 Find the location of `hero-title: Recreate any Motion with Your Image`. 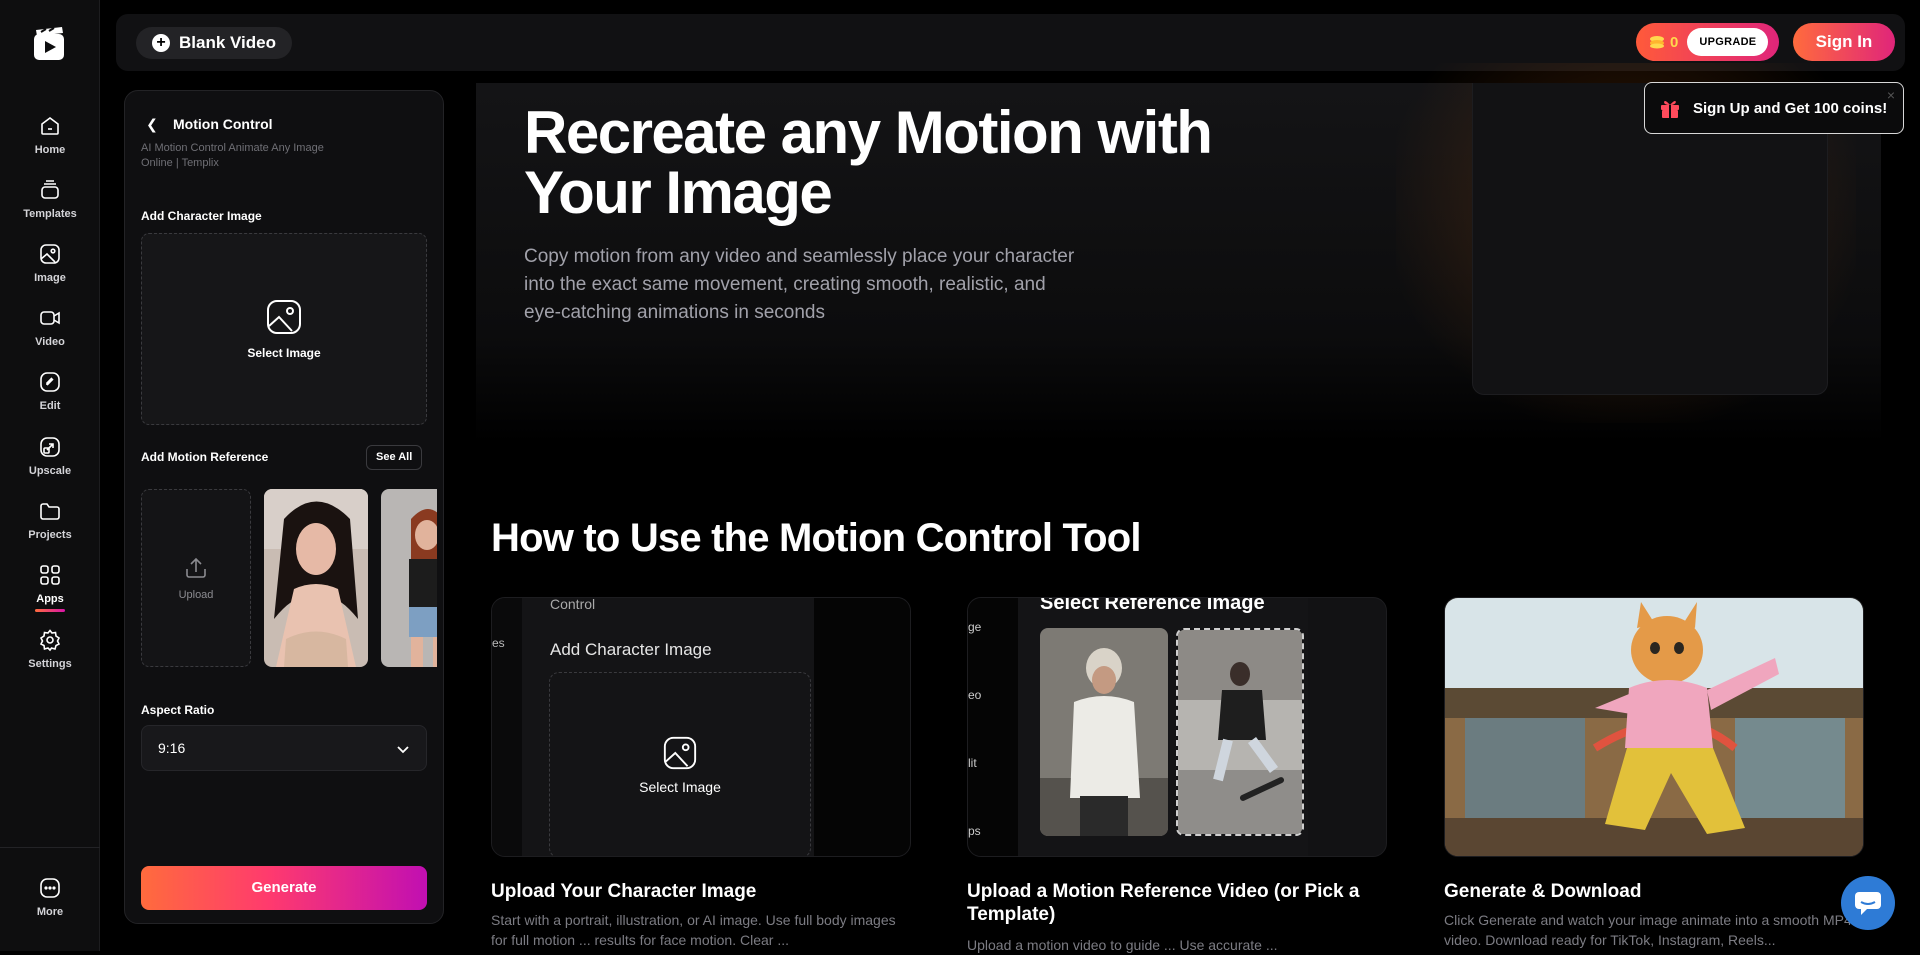

hero-title: Recreate any Motion with Your Image is located at coordinates (868, 162).